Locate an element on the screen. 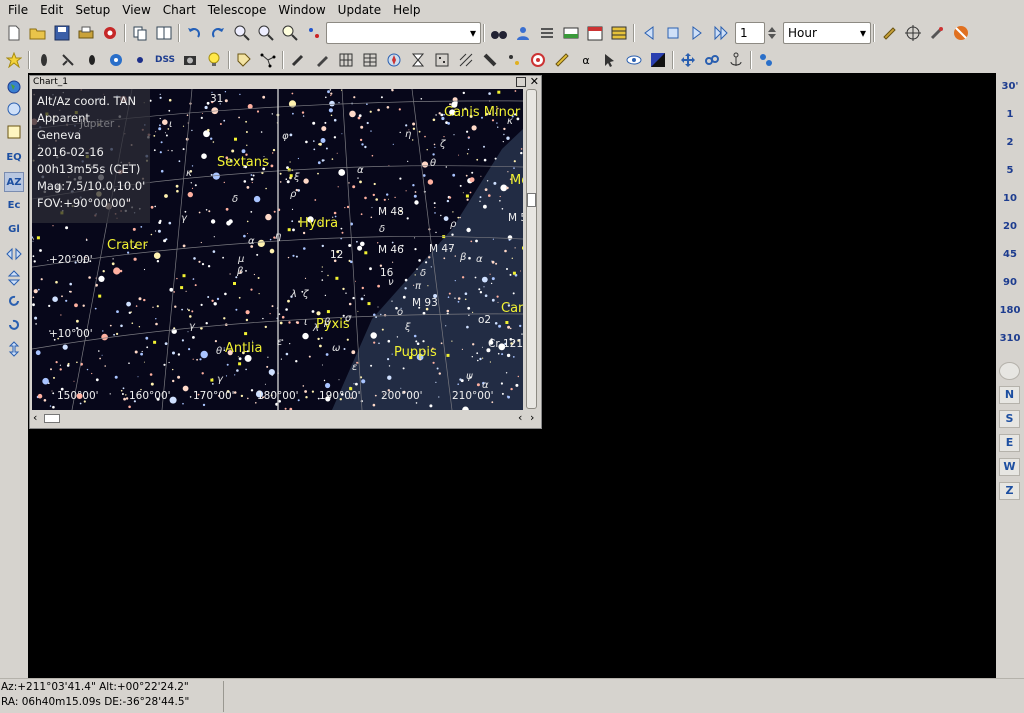  menu-view: View is located at coordinates (136, 10).